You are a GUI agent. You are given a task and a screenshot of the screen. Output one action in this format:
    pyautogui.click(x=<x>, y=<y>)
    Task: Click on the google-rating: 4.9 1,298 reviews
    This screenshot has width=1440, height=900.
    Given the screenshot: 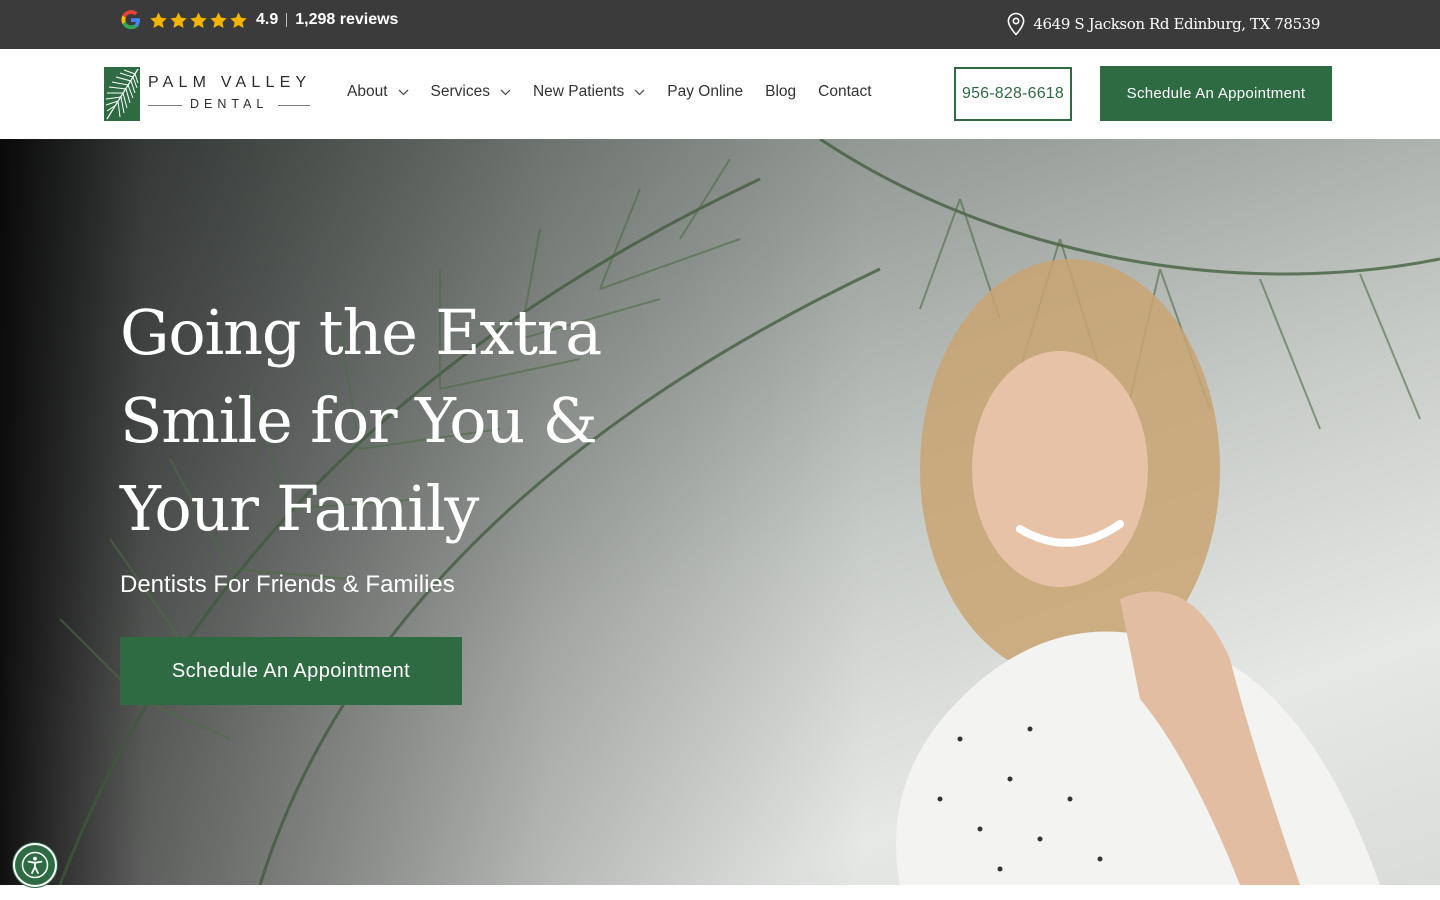 What is the action you would take?
    pyautogui.click(x=259, y=20)
    